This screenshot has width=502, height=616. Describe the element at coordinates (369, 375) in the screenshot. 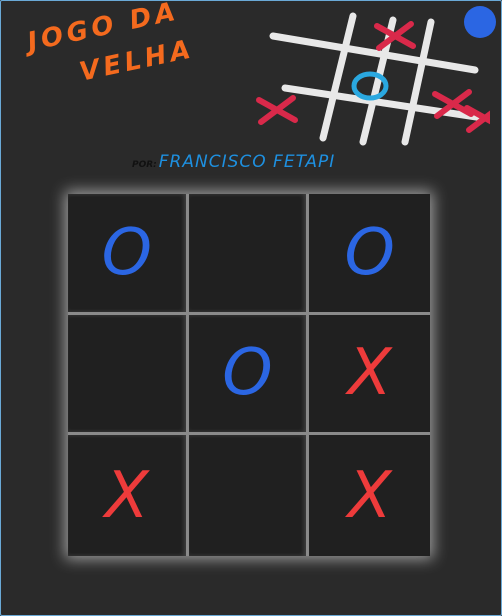

I see `board-cell-6: X` at that location.